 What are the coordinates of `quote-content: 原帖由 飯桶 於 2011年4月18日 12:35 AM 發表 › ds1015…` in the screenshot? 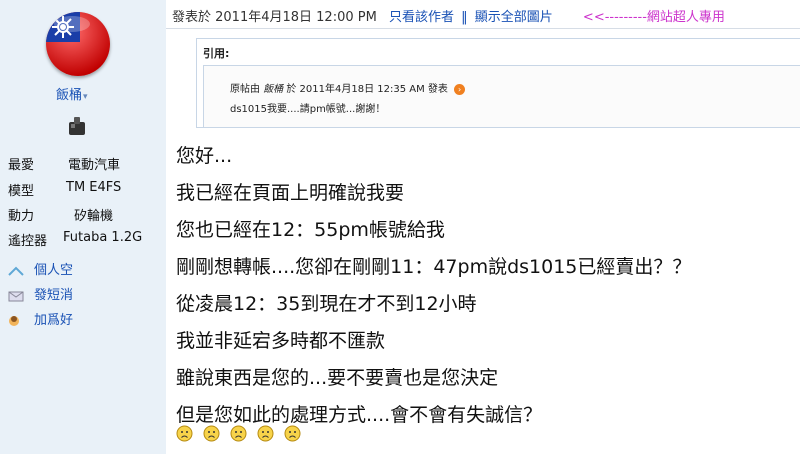 It's located at (501, 96).